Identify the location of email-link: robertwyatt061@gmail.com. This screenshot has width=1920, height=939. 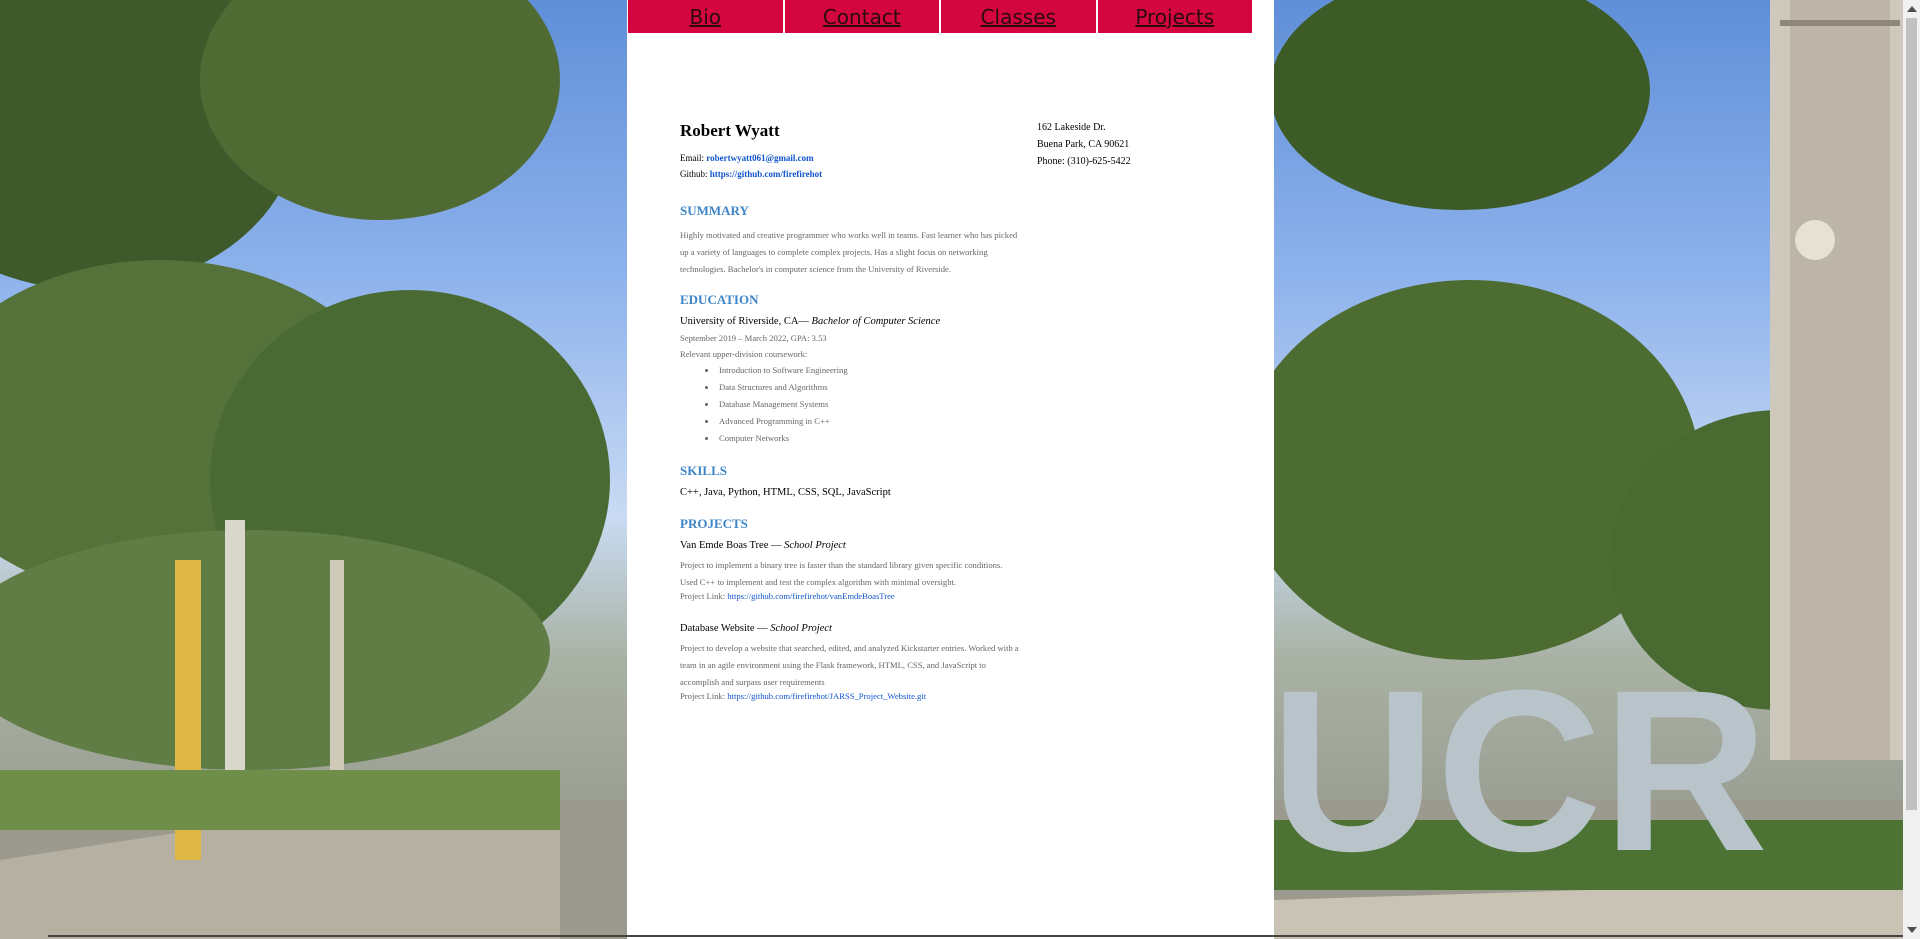
(759, 158).